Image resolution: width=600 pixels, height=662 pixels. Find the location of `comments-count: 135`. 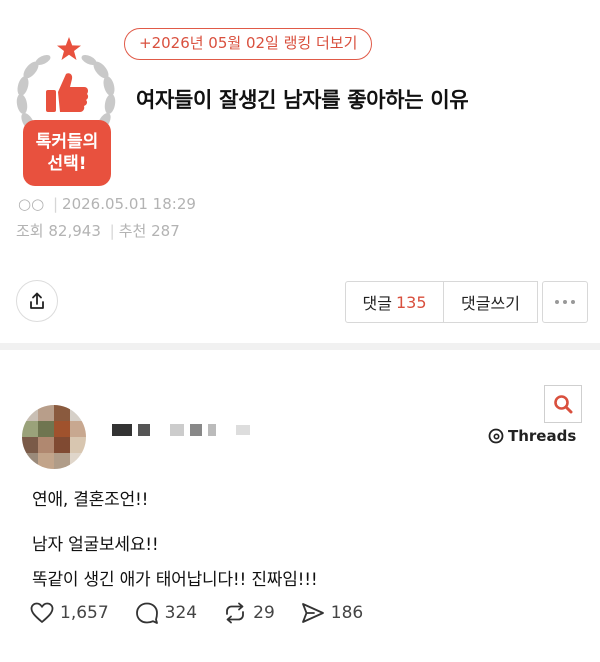

comments-count: 135 is located at coordinates (411, 302).